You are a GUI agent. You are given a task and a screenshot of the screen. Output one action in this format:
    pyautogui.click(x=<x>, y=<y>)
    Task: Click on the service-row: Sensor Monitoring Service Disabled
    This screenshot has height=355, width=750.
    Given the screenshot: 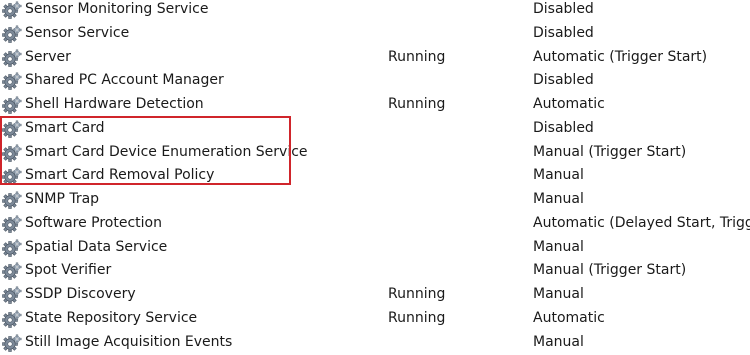 What is the action you would take?
    pyautogui.click(x=375, y=11)
    